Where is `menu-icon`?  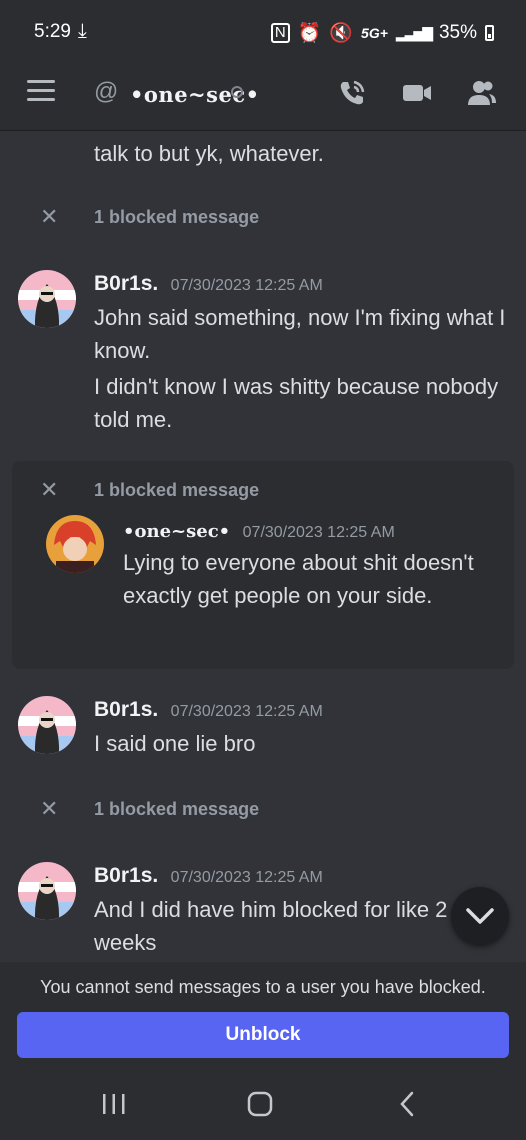
menu-icon is located at coordinates (41, 91).